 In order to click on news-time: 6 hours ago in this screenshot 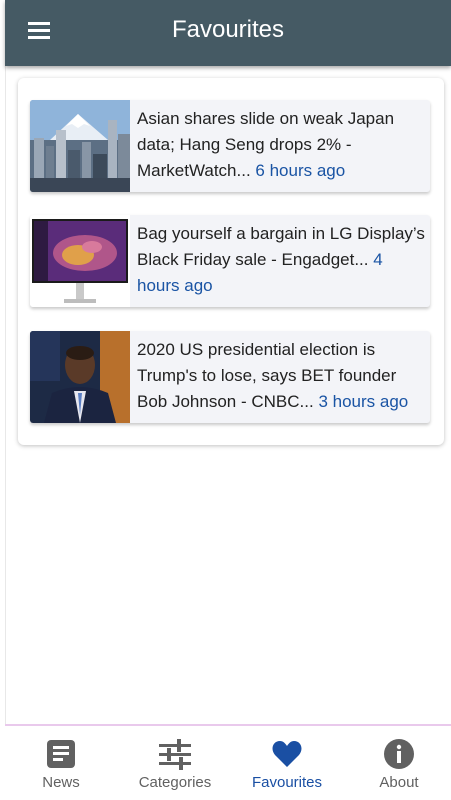, I will do `click(300, 170)`.